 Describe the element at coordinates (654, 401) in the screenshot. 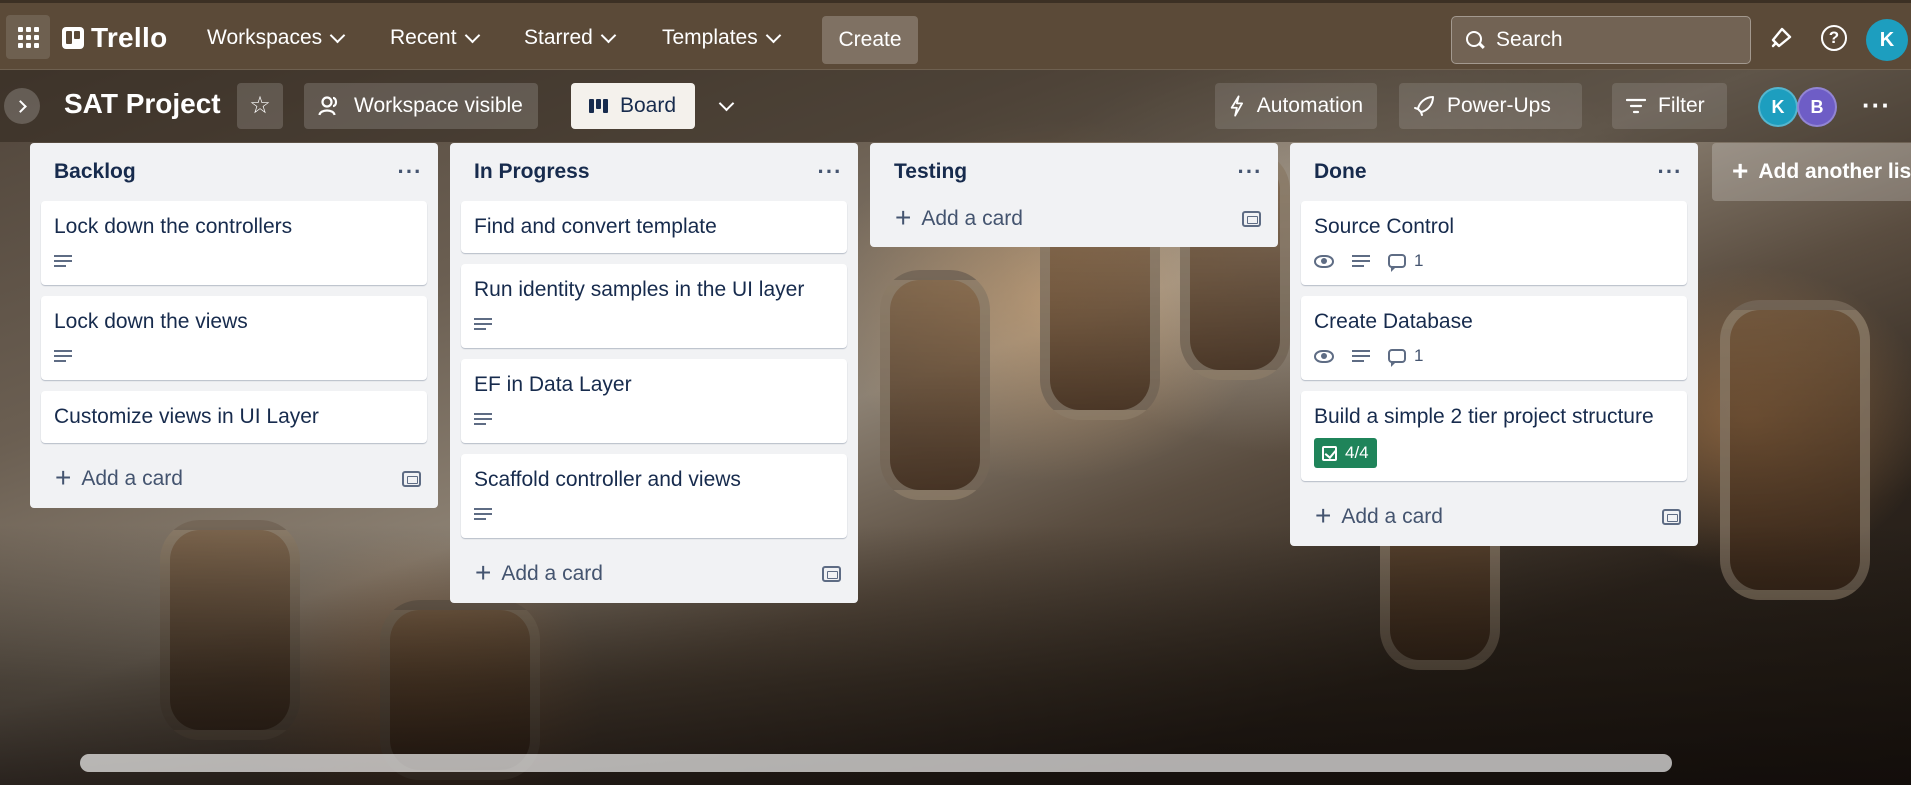

I see `card: EF in Data Layer` at that location.